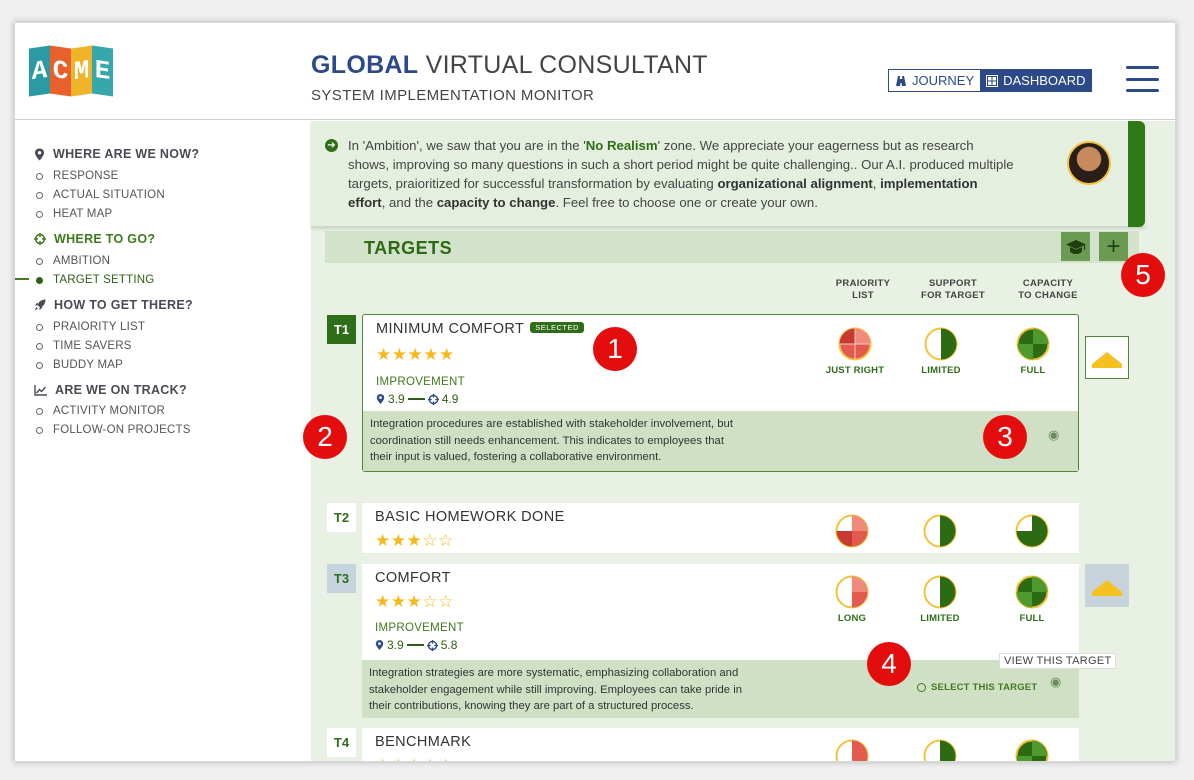 Image resolution: width=1194 pixels, height=780 pixels. What do you see at coordinates (40, 305) in the screenshot?
I see `rocket-icon` at bounding box center [40, 305].